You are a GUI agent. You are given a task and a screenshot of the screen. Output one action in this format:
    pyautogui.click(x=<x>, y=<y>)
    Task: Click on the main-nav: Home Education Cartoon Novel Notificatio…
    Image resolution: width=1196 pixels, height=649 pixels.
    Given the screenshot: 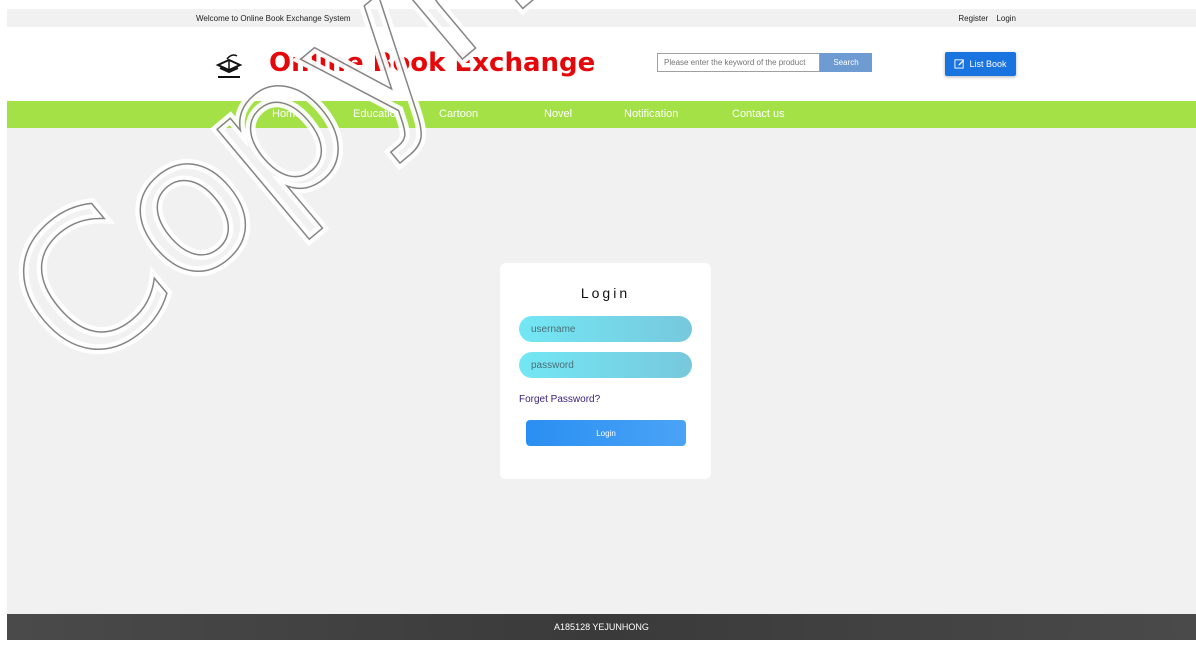 What is the action you would take?
    pyautogui.click(x=601, y=114)
    